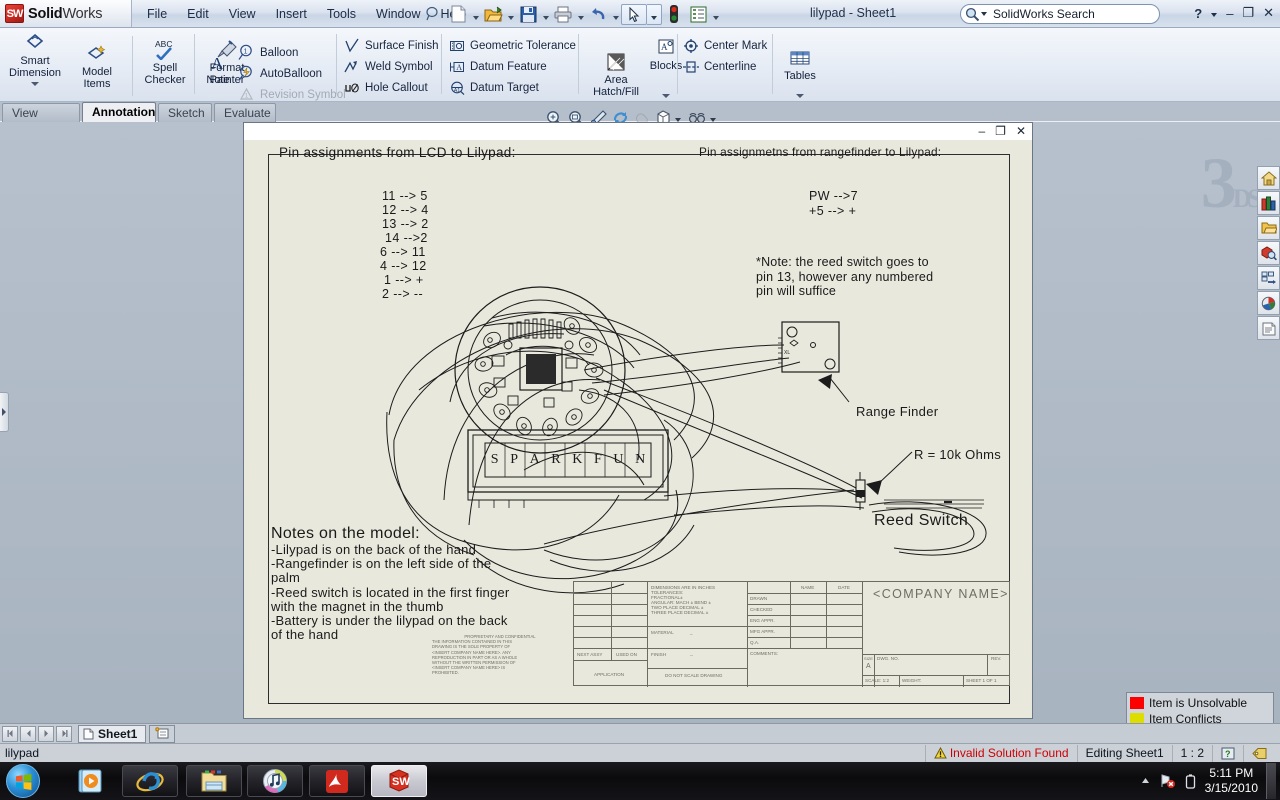  I want to click on sw-resources-icon, so click(1268, 178).